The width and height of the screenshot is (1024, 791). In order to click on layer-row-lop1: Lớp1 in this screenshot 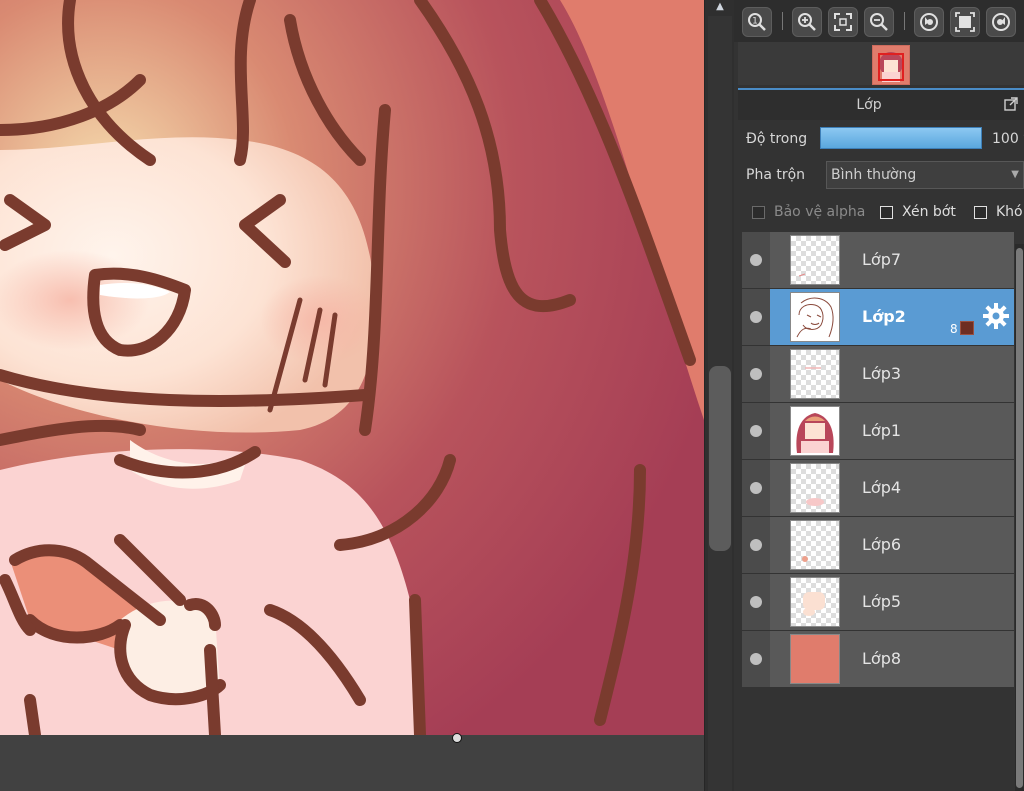, I will do `click(878, 431)`.